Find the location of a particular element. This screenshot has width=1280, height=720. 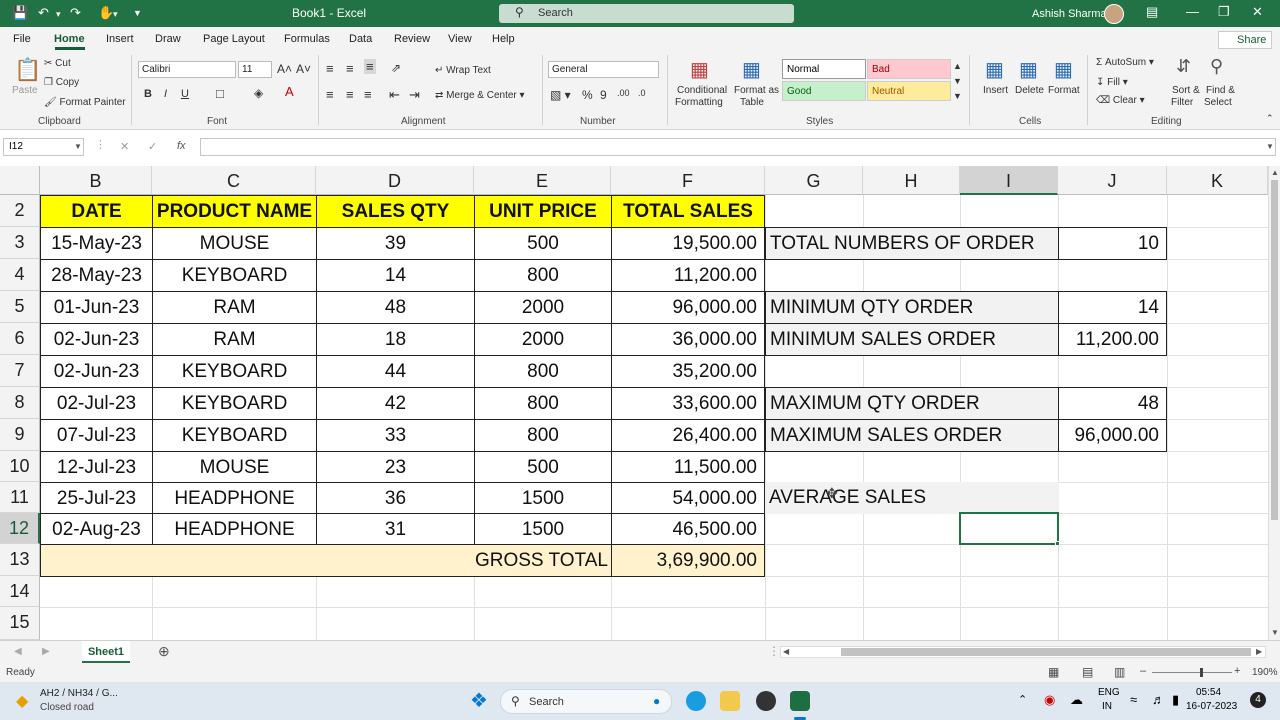

name-box-dropdown-icon: ▼ is located at coordinates (78, 146).